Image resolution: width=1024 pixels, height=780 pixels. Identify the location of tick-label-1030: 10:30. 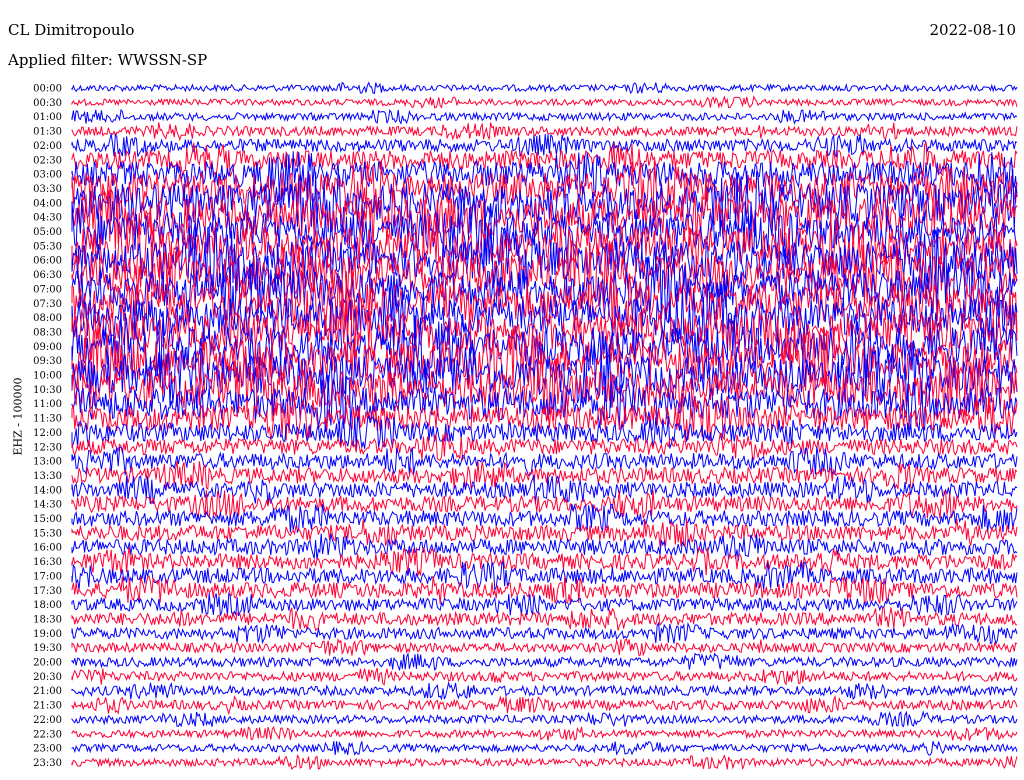
(47, 390).